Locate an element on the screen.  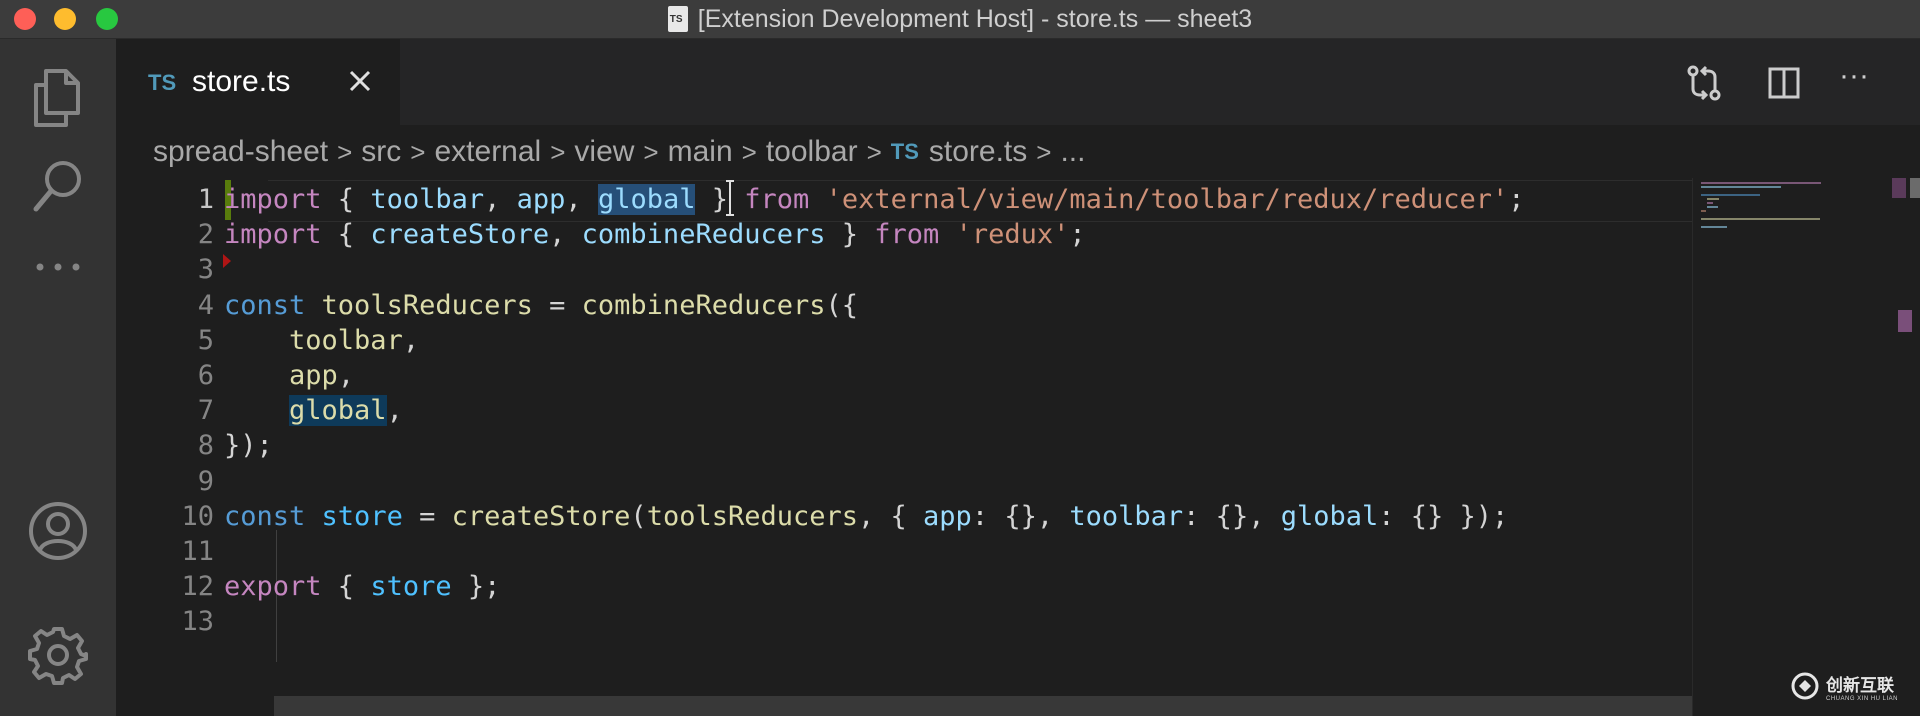
line-number: 4 is located at coordinates (205, 305).